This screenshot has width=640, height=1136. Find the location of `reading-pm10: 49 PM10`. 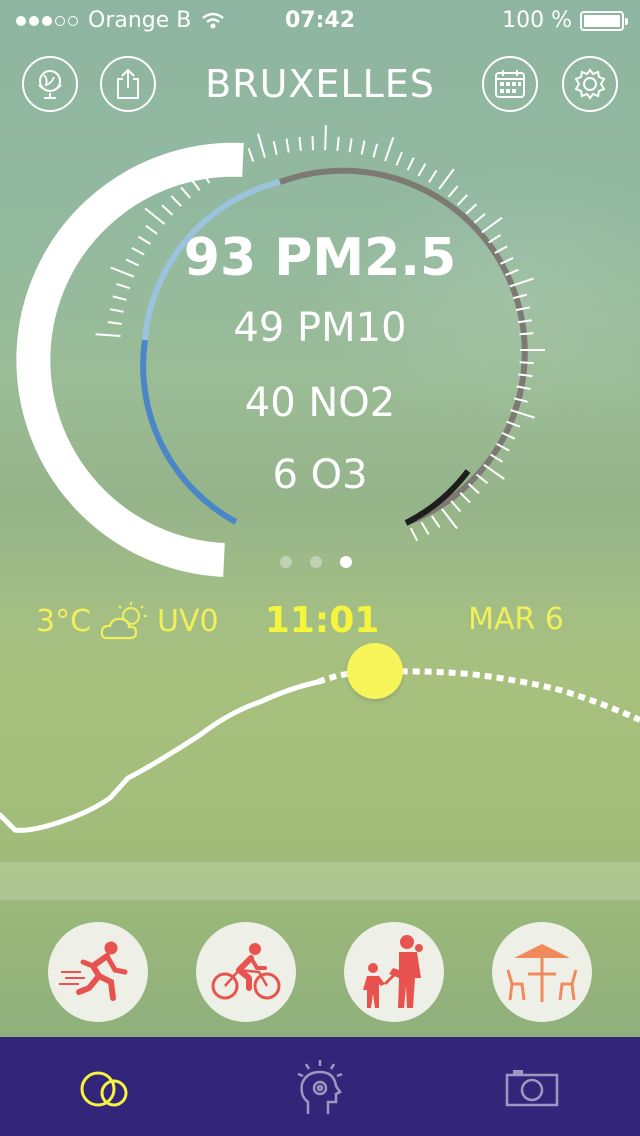

reading-pm10: 49 PM10 is located at coordinates (320, 328).